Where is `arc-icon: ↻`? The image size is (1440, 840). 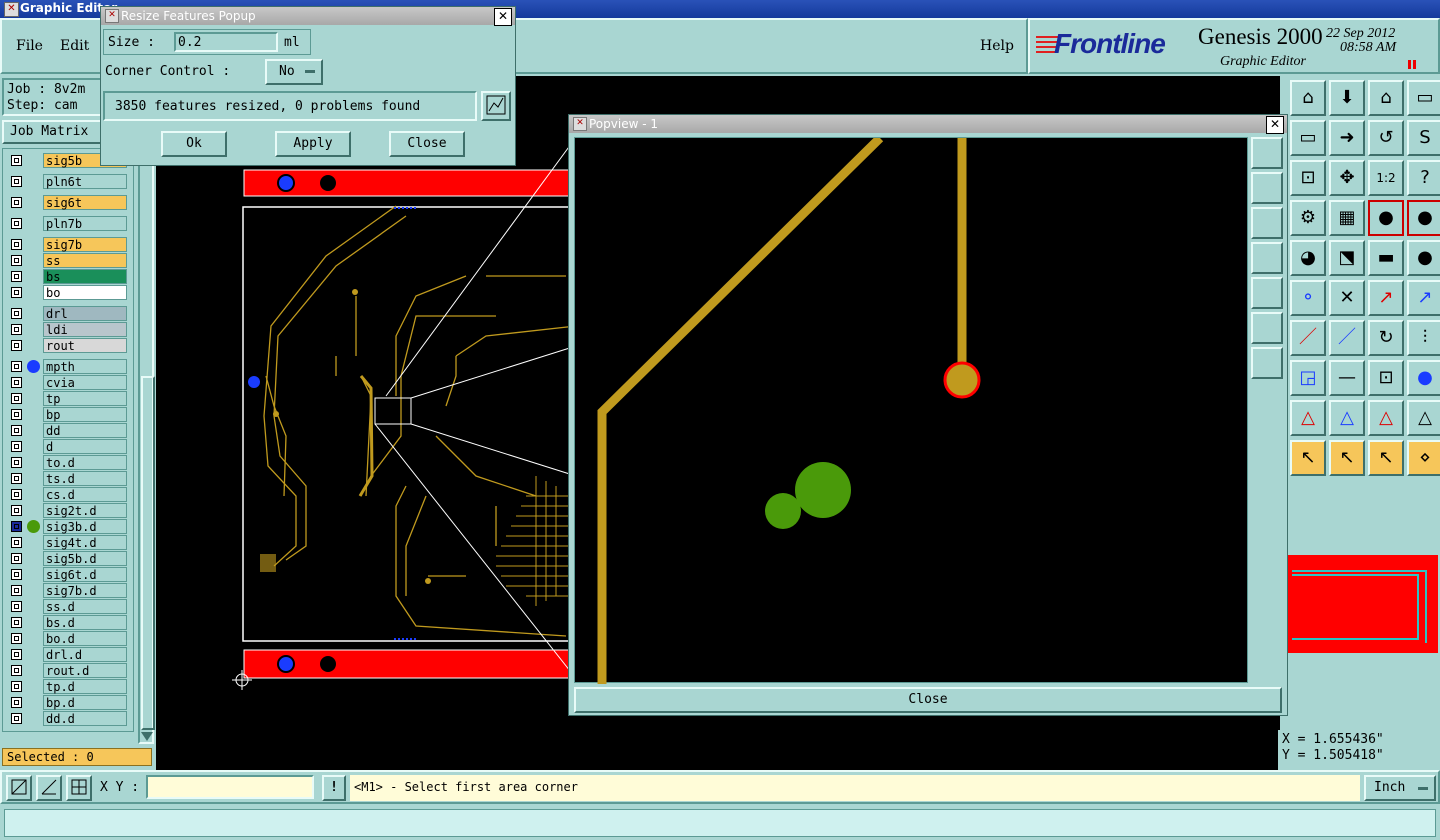
arc-icon: ↻ is located at coordinates (1386, 338).